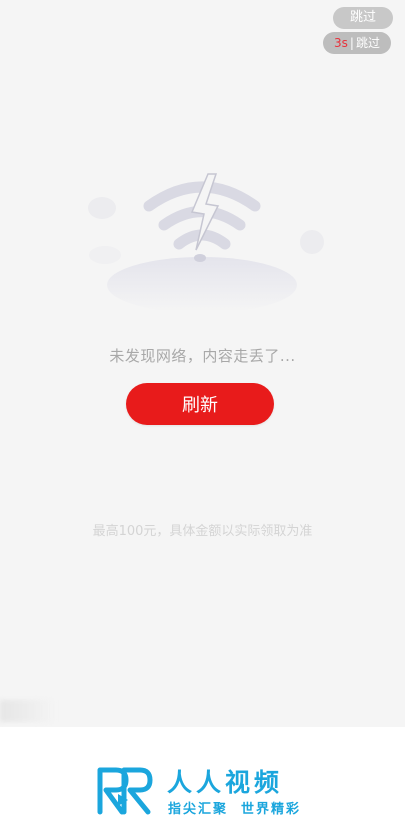  Describe the element at coordinates (27, 711) in the screenshot. I see `blurred-watermark` at that location.